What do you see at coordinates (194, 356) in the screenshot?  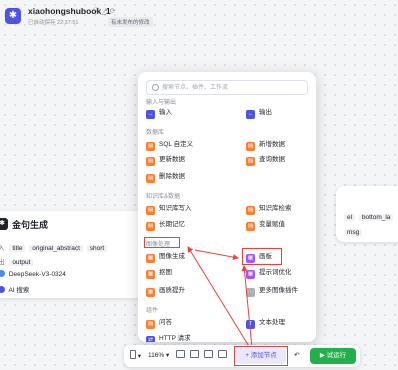 I see `fit-view-icon` at bounding box center [194, 356].